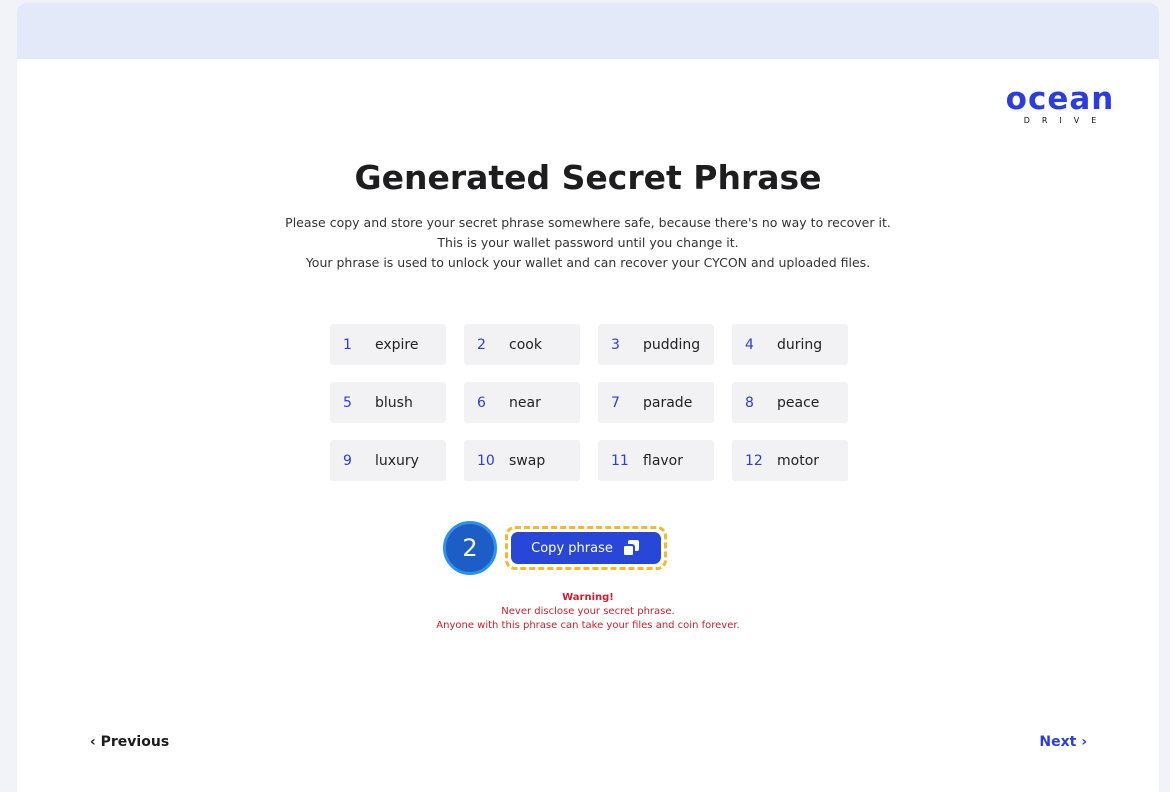 The image size is (1170, 792). What do you see at coordinates (1066, 120) in the screenshot?
I see `logo-subtext: DRIVE` at bounding box center [1066, 120].